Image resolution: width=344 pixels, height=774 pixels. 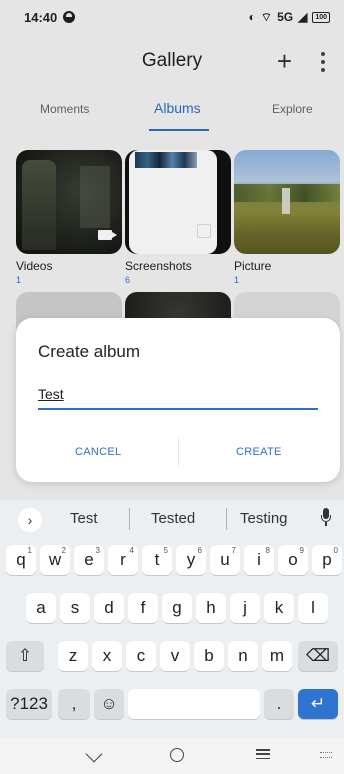 I want to click on key-e: e3, so click(x=89, y=560).